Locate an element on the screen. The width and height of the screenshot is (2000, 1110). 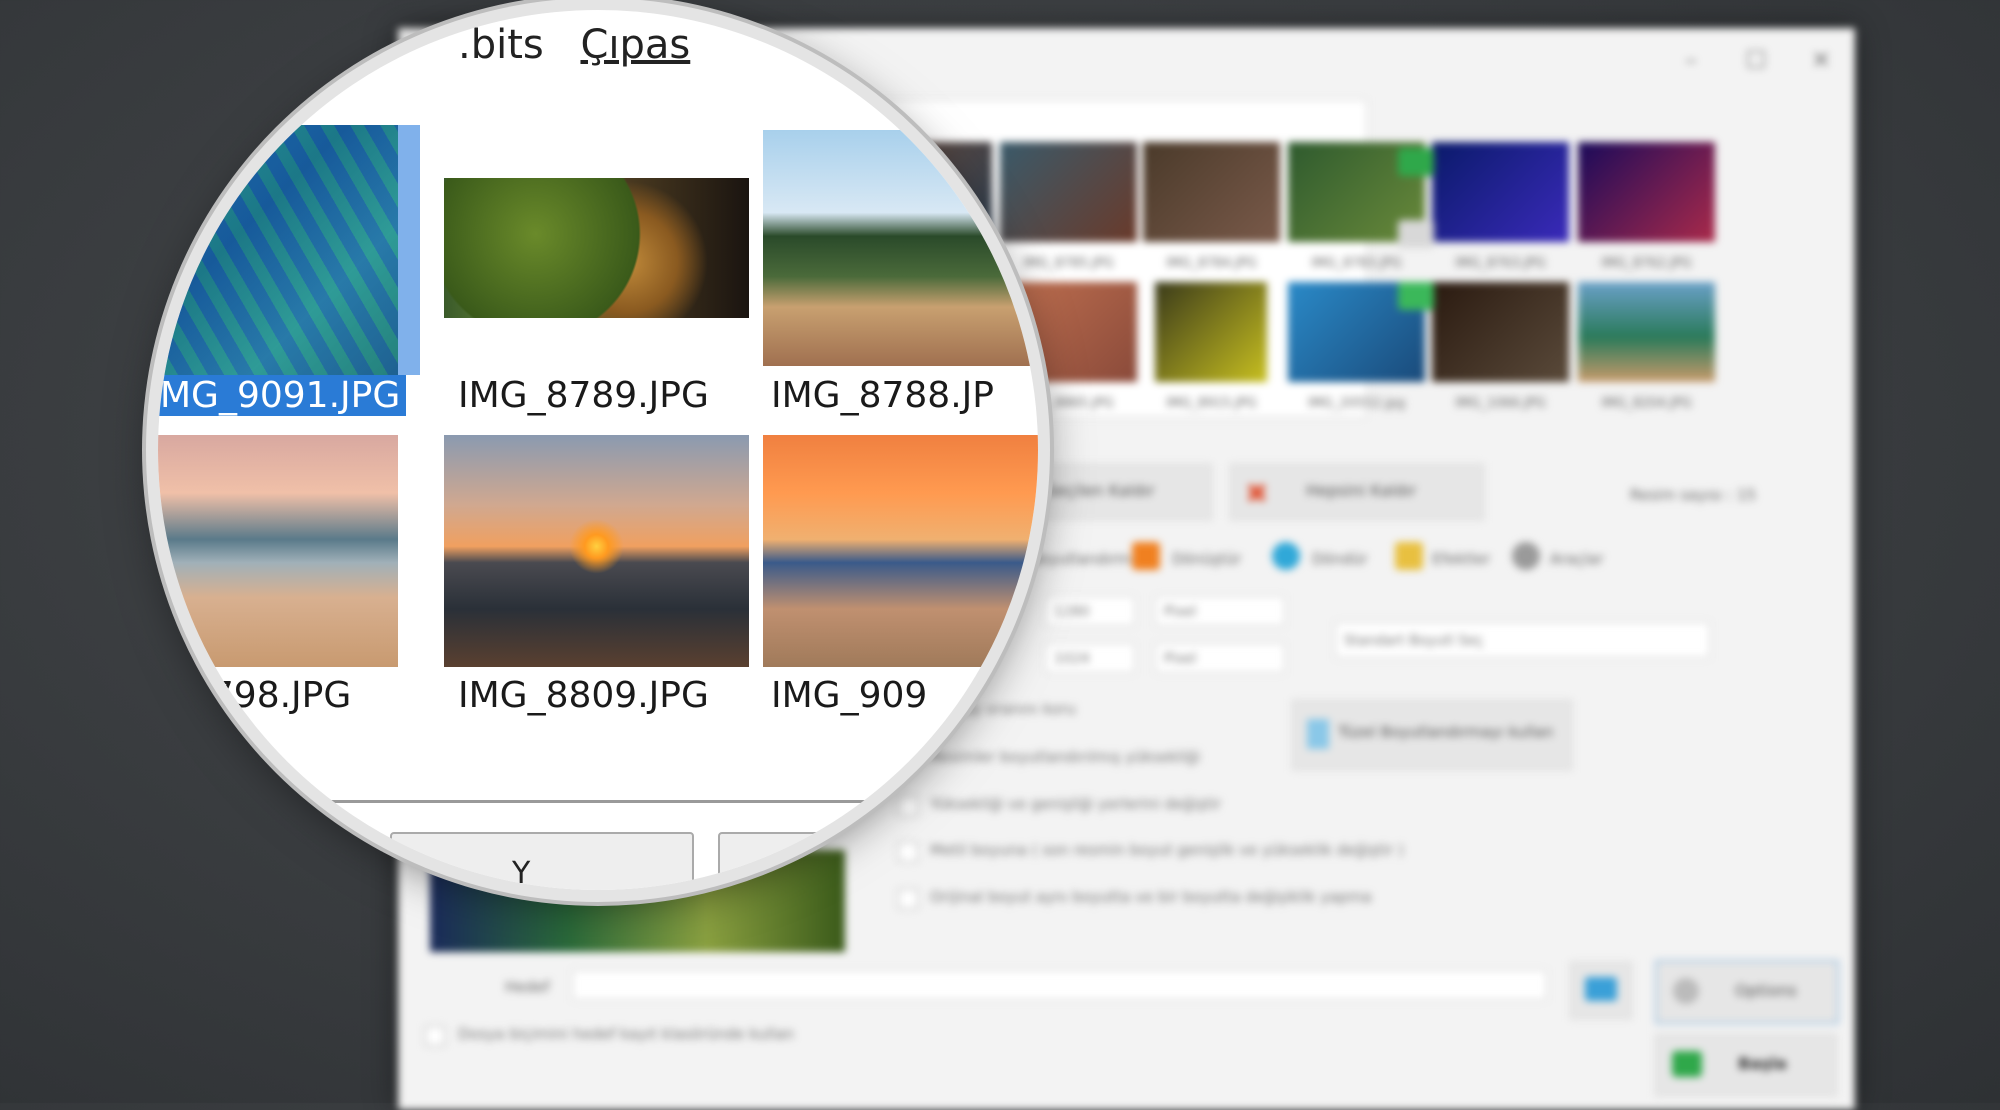
custom-resize-label: Tüzel Boyutlandırmayı kullan is located at coordinates (1446, 732).